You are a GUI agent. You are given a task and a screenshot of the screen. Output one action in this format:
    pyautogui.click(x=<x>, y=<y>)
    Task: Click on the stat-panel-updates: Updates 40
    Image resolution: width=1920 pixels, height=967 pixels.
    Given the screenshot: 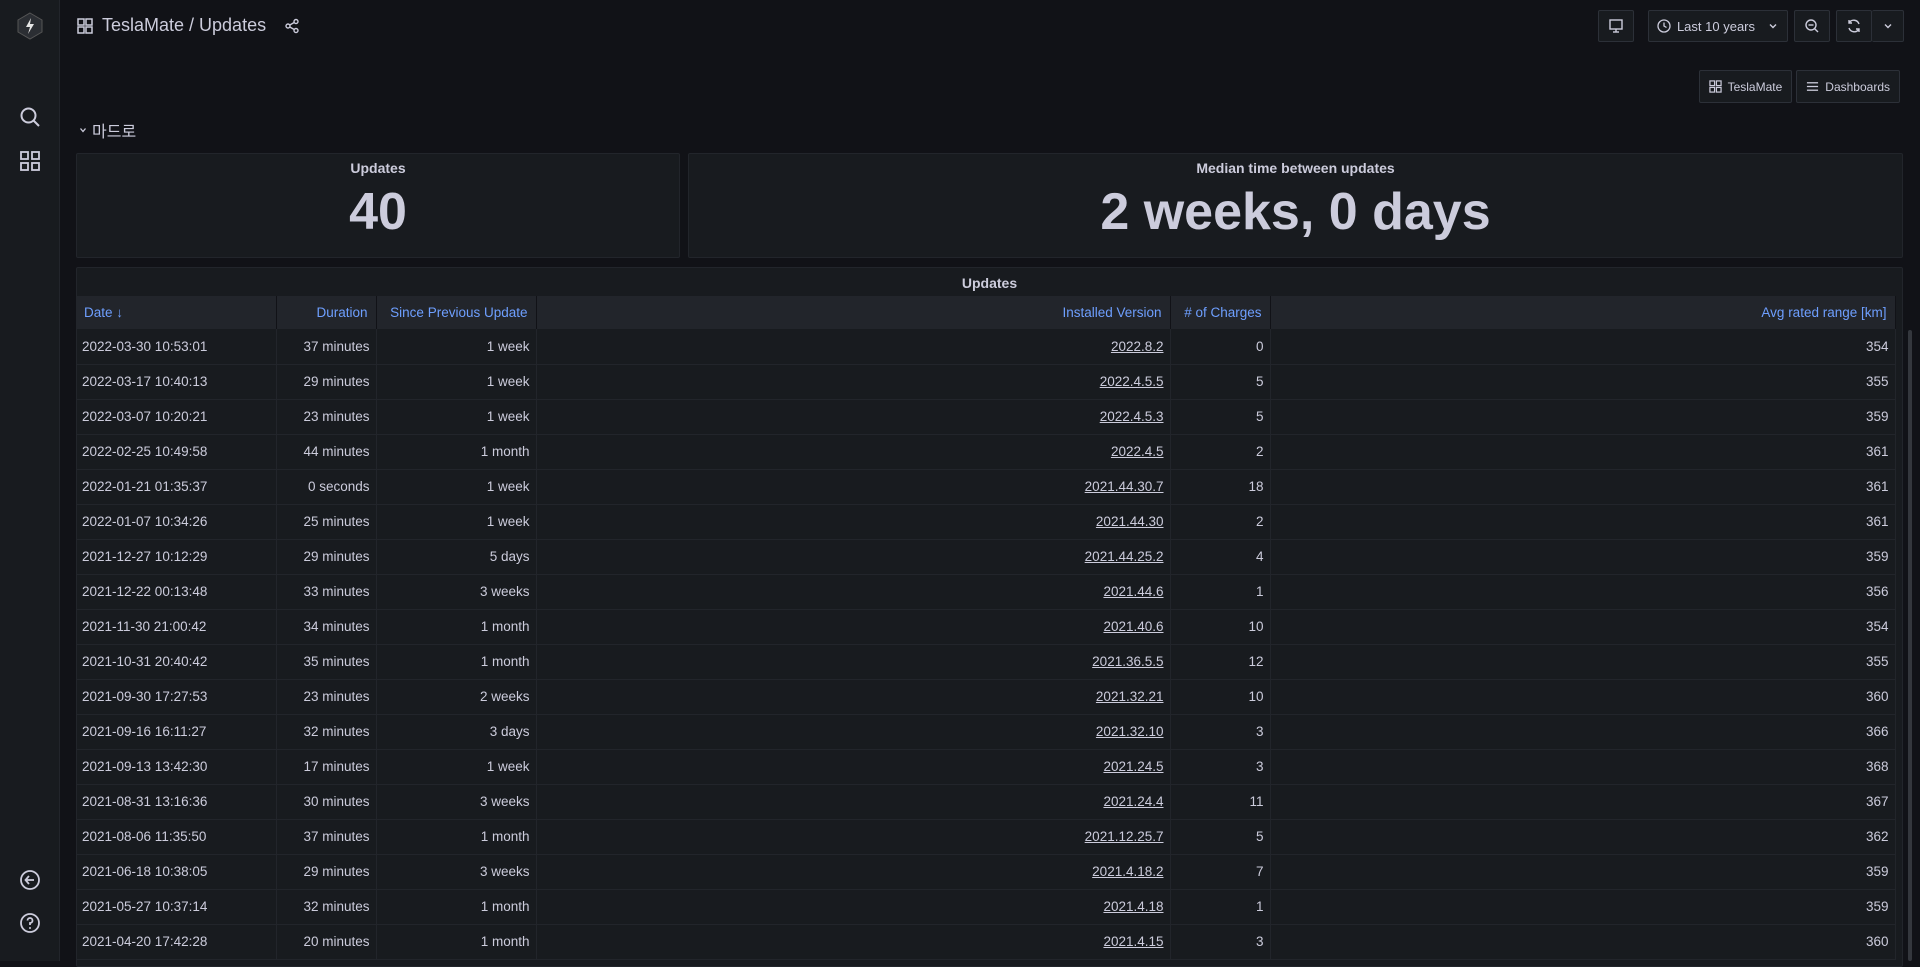 What is the action you would take?
    pyautogui.click(x=378, y=205)
    